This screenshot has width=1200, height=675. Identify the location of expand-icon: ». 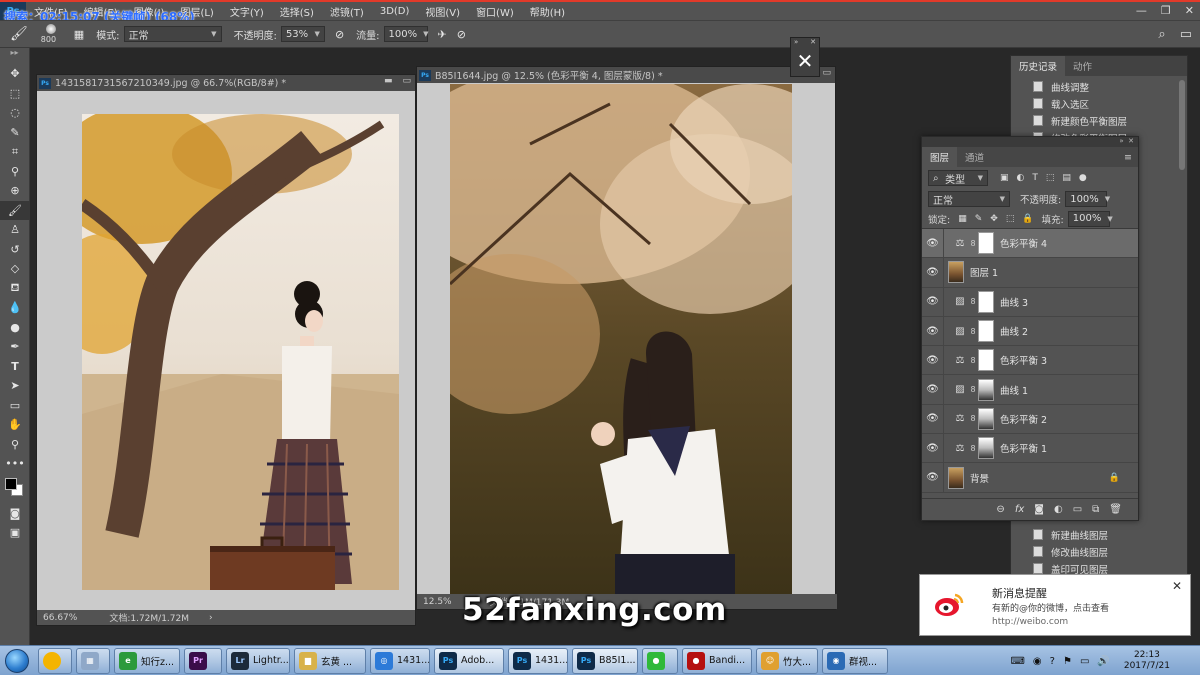
(796, 43).